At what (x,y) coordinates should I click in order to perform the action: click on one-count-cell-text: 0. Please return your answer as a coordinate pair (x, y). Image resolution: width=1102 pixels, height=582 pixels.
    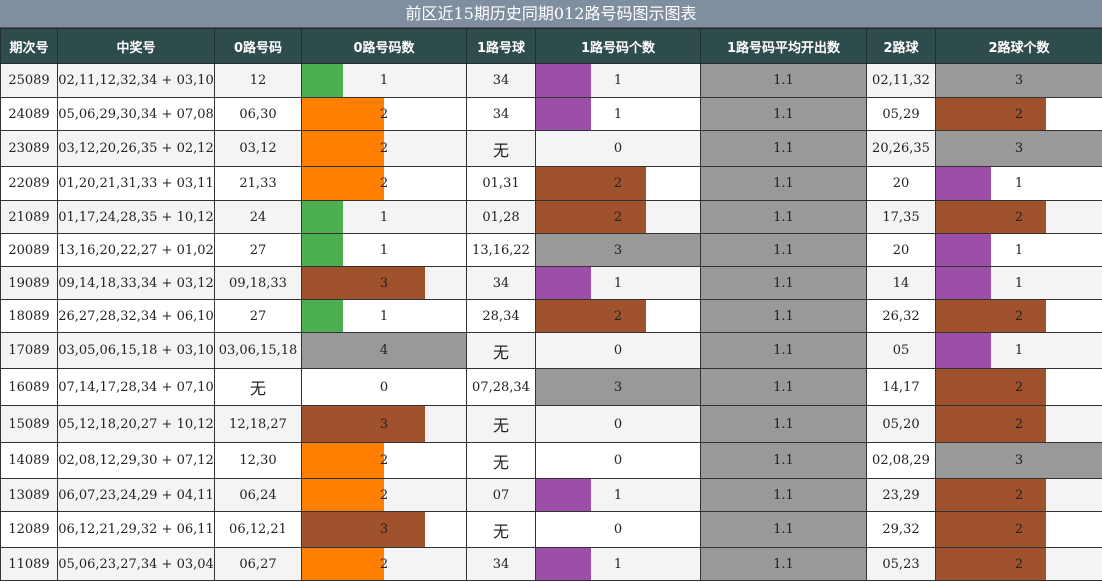
    Looking at the image, I should click on (618, 460).